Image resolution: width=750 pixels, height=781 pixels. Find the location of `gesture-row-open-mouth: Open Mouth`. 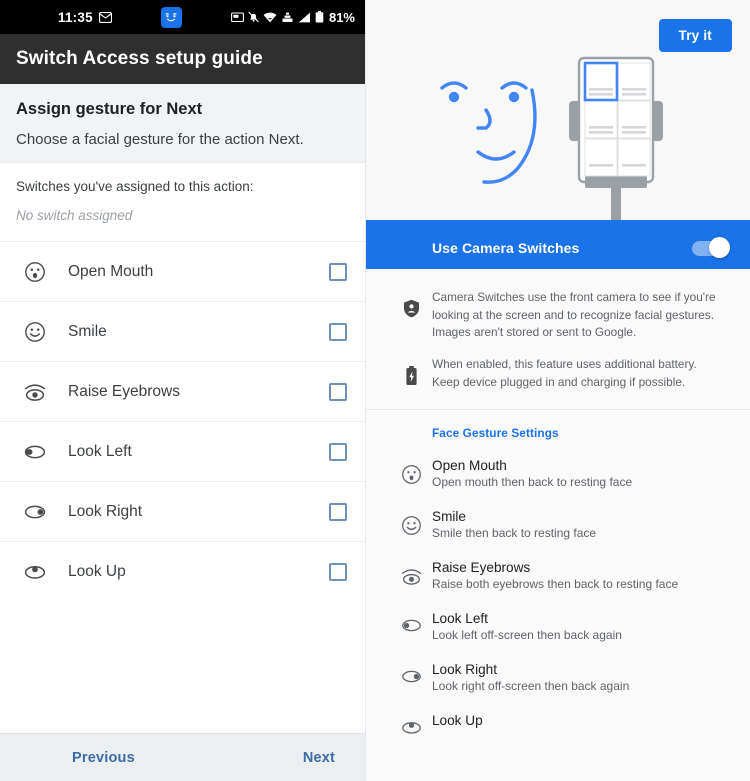

gesture-row-open-mouth: Open Mouth is located at coordinates (182, 271).